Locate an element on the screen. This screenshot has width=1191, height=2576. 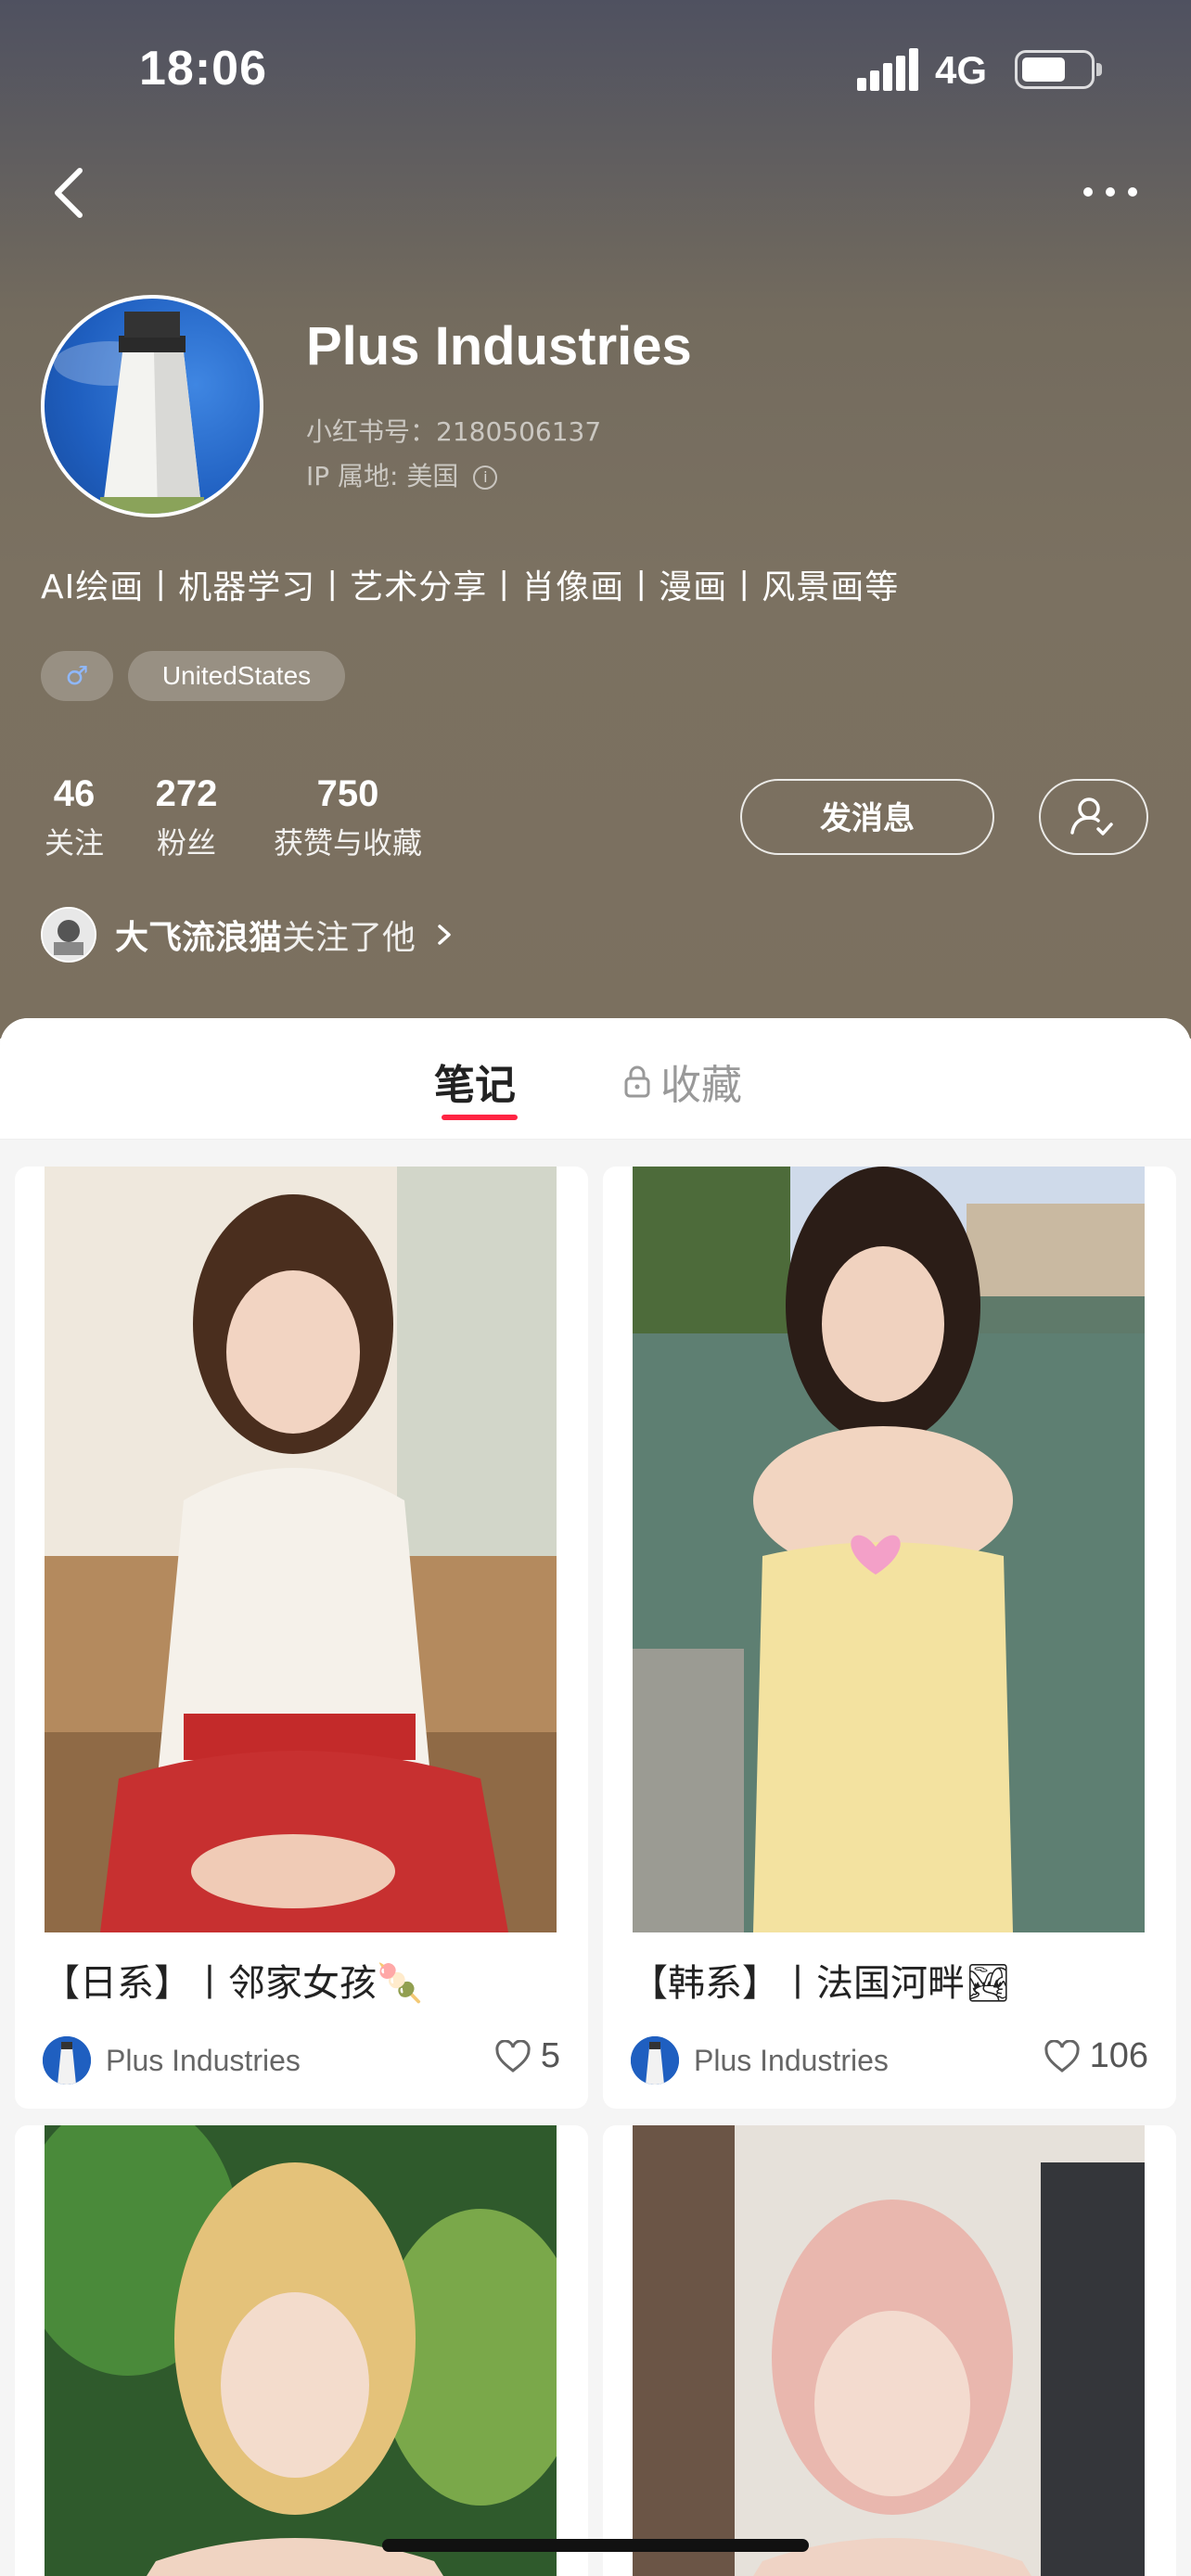
stat-followers: 272 粉丝 is located at coordinates (186, 817).